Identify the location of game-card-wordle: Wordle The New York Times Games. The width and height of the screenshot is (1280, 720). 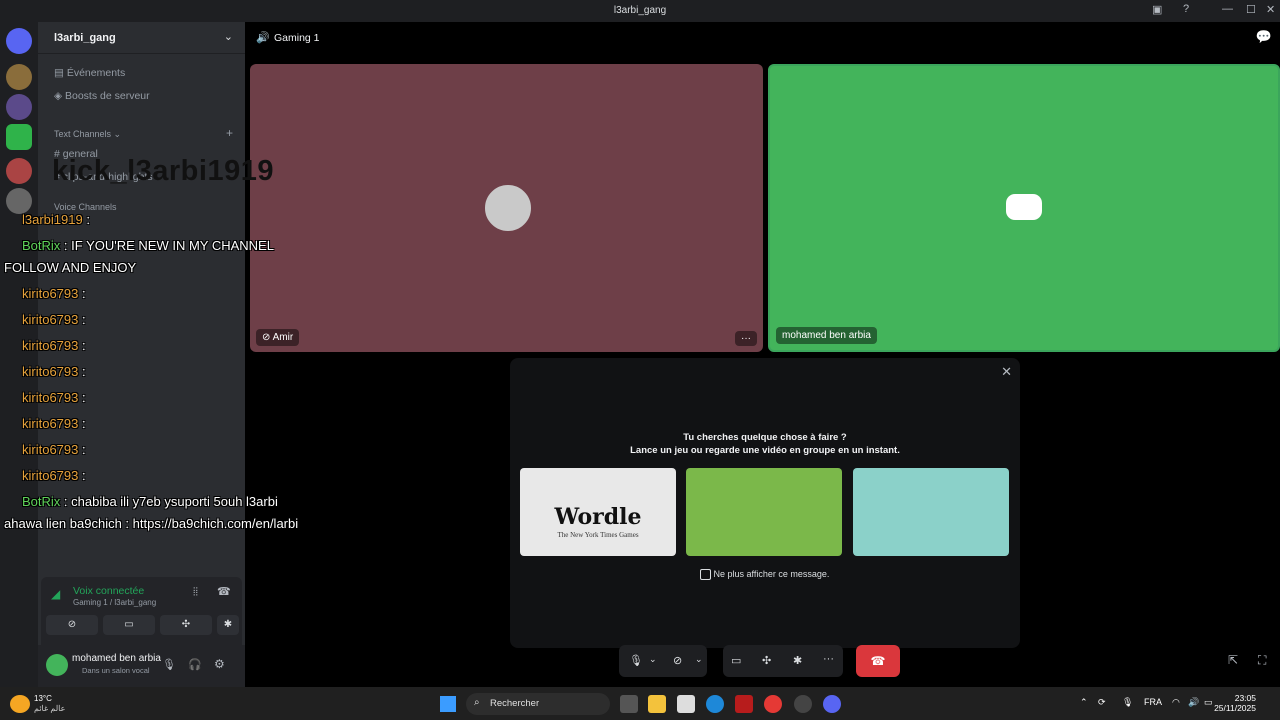
(598, 512).